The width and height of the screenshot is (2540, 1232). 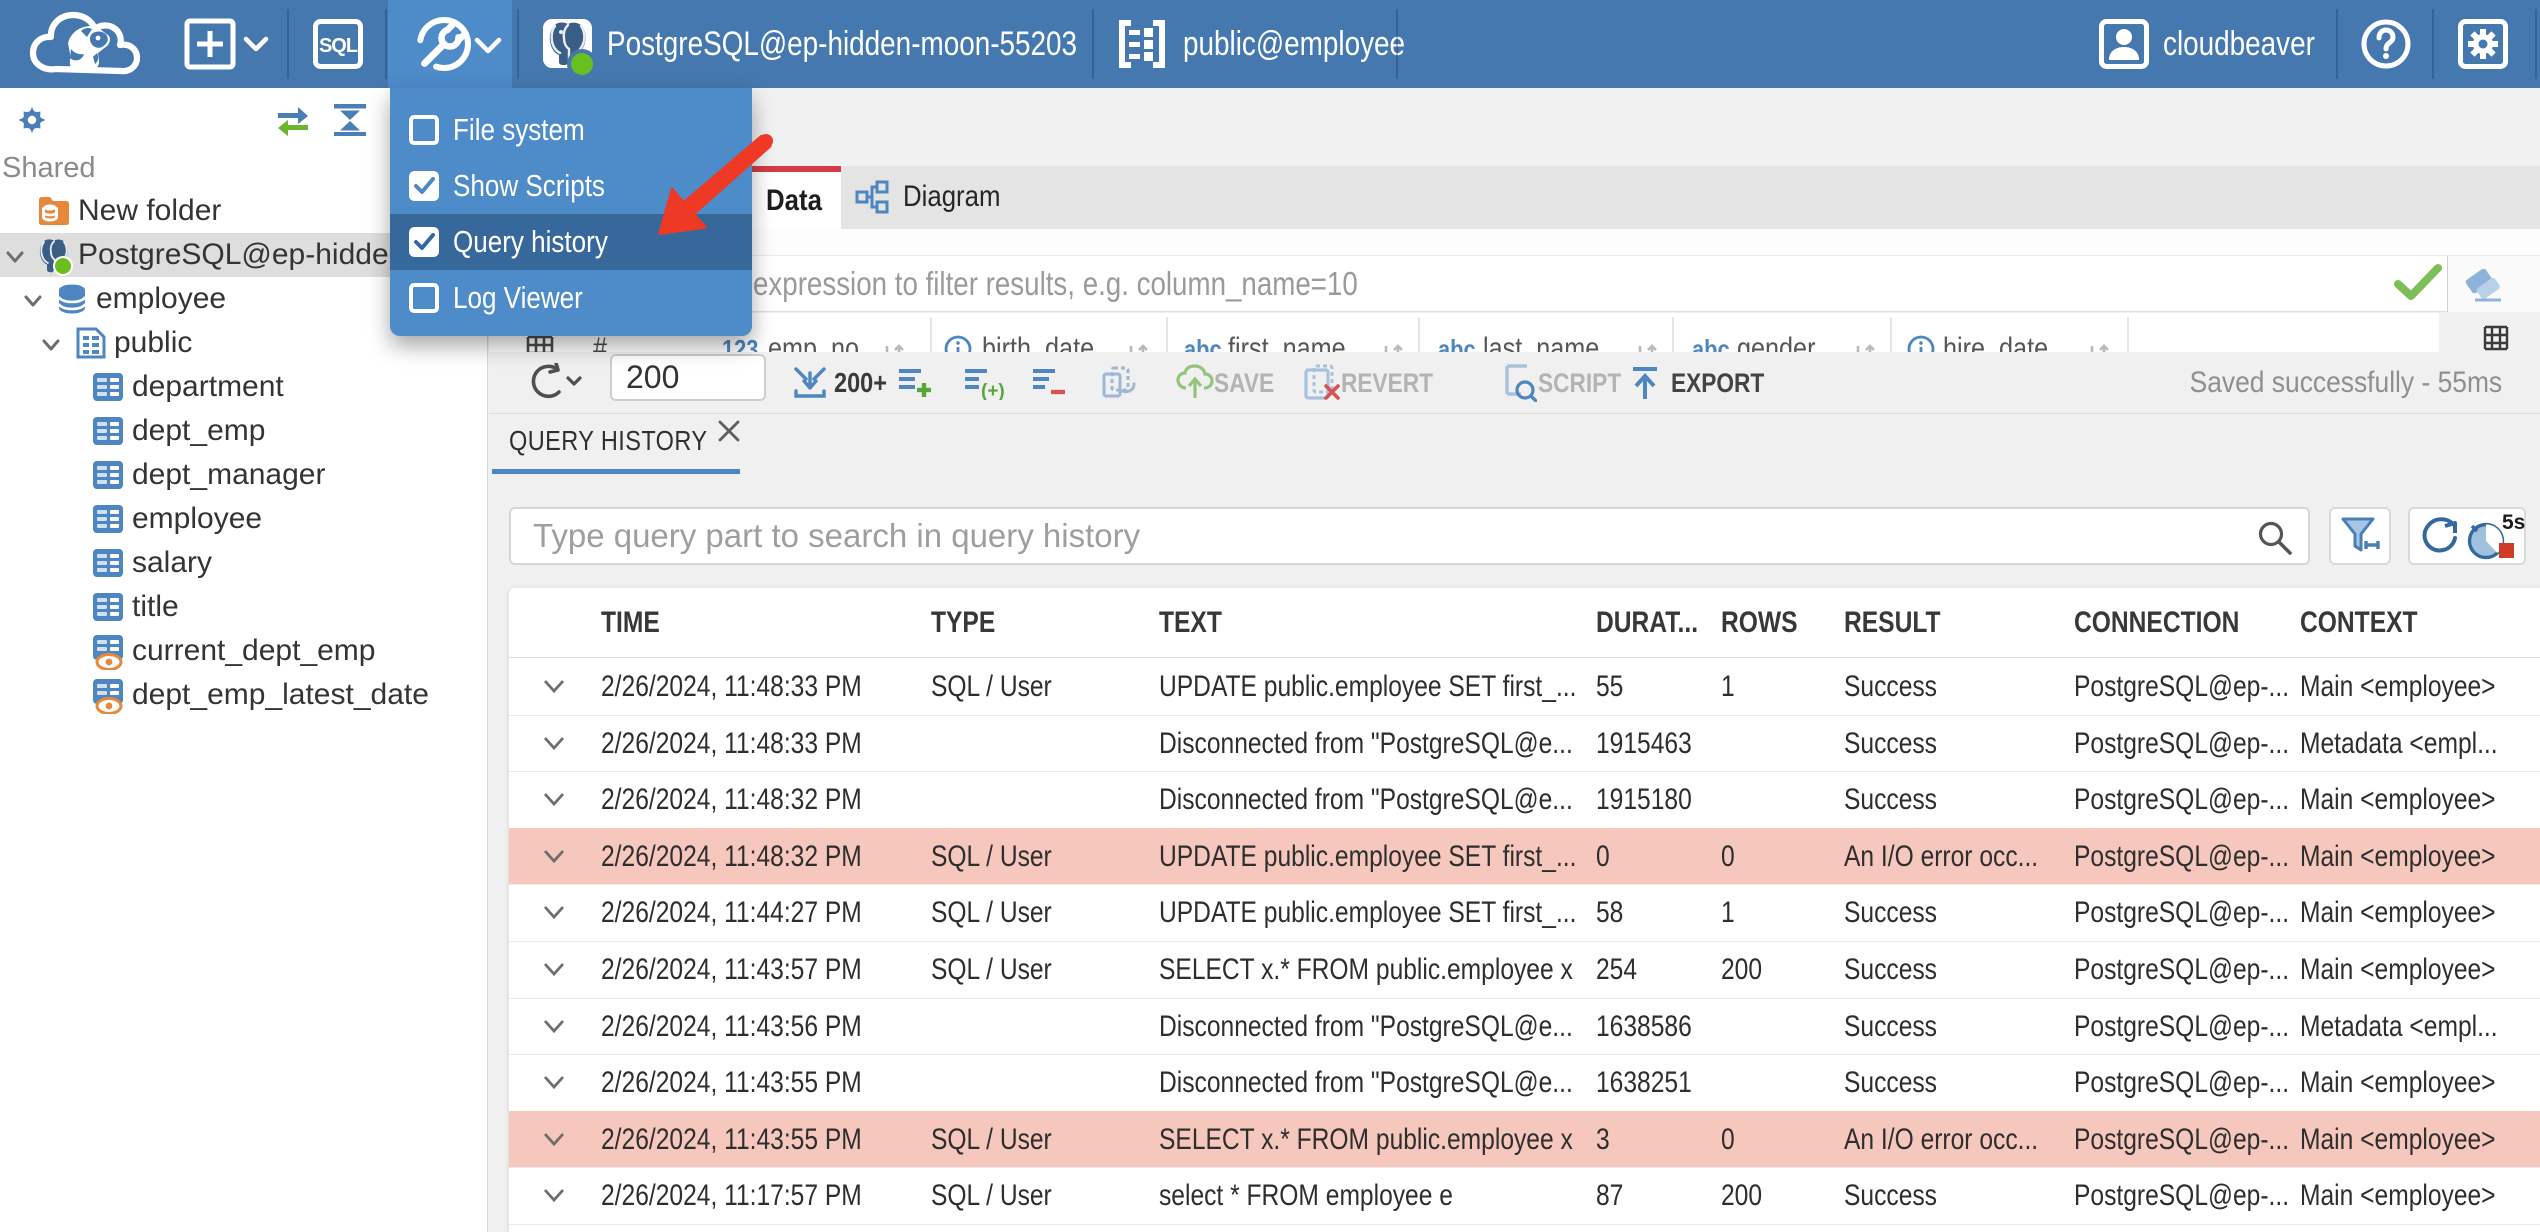 What do you see at coordinates (338, 46) in the screenshot?
I see `svg-text: SQL` at bounding box center [338, 46].